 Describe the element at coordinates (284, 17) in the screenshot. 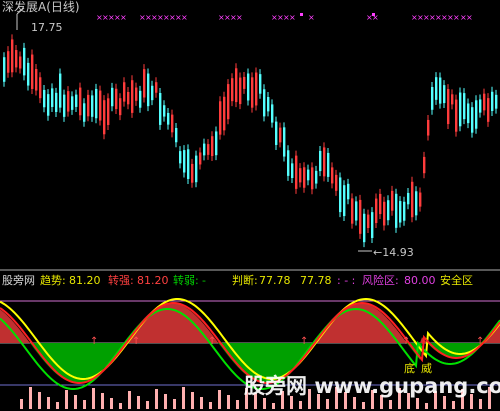

I see `signal-markers: × × × × × × × × × × × × × × × × × × × × × × × × × × × × × × × × × ×` at that location.